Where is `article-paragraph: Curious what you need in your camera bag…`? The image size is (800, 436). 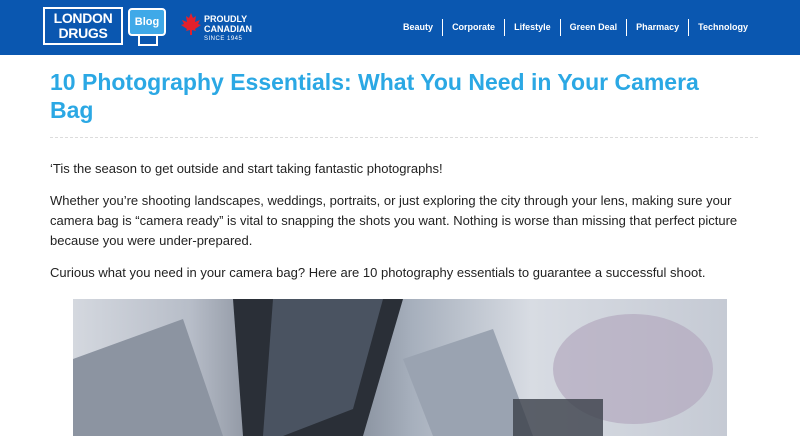 article-paragraph: Curious what you need in your camera bag… is located at coordinates (378, 272).